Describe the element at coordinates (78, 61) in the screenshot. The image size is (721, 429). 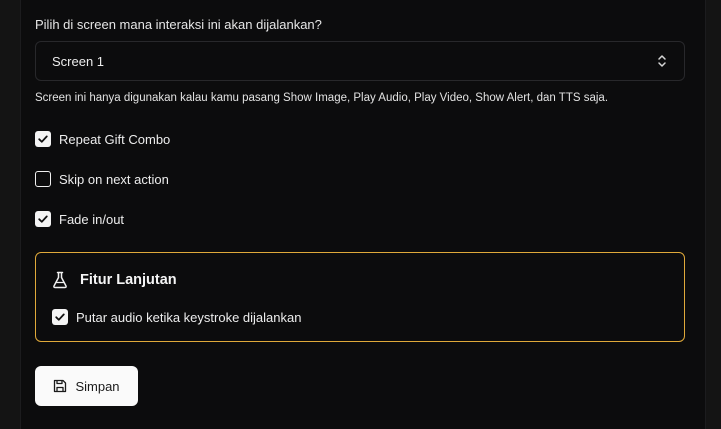
I see `screen-select-value: Screen 1` at that location.